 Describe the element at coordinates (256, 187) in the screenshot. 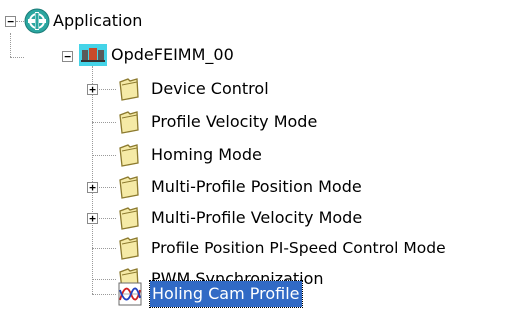

I see `tree-item-label: Multi-Profile Position Mode` at that location.